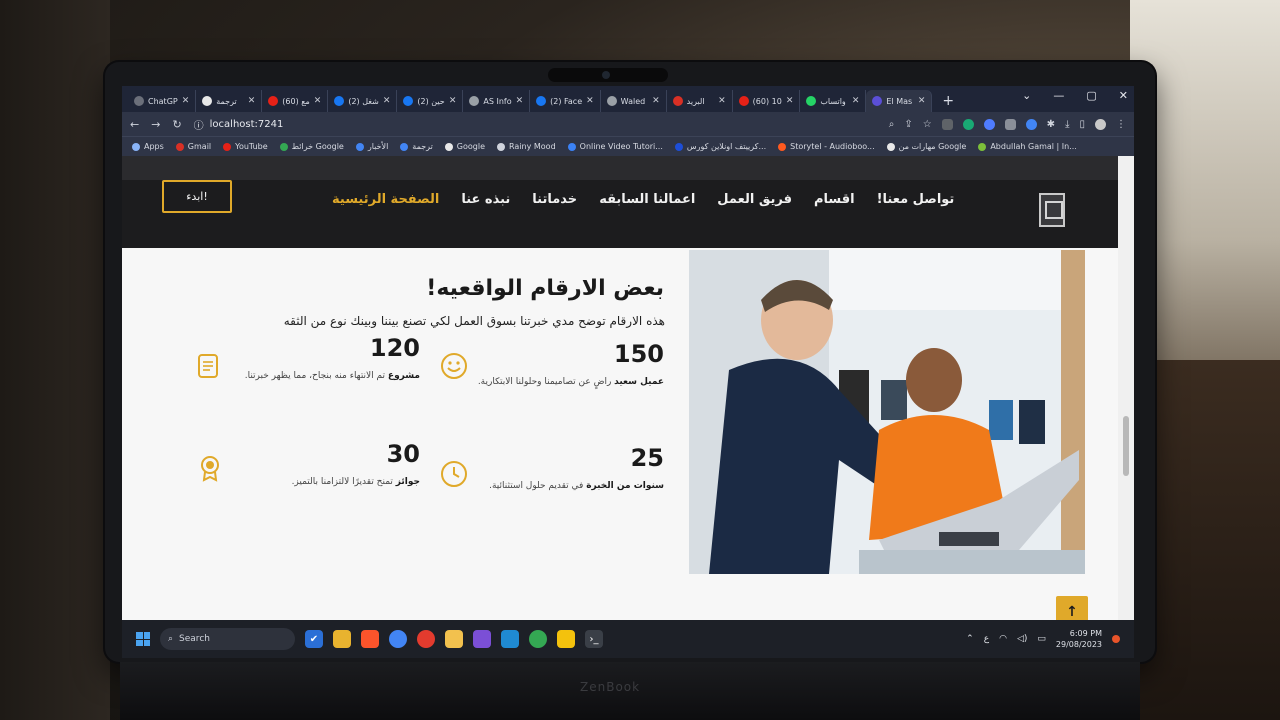 The image size is (1280, 720). Describe the element at coordinates (416, 146) in the screenshot. I see `bookmark-item: ترجمة` at that location.